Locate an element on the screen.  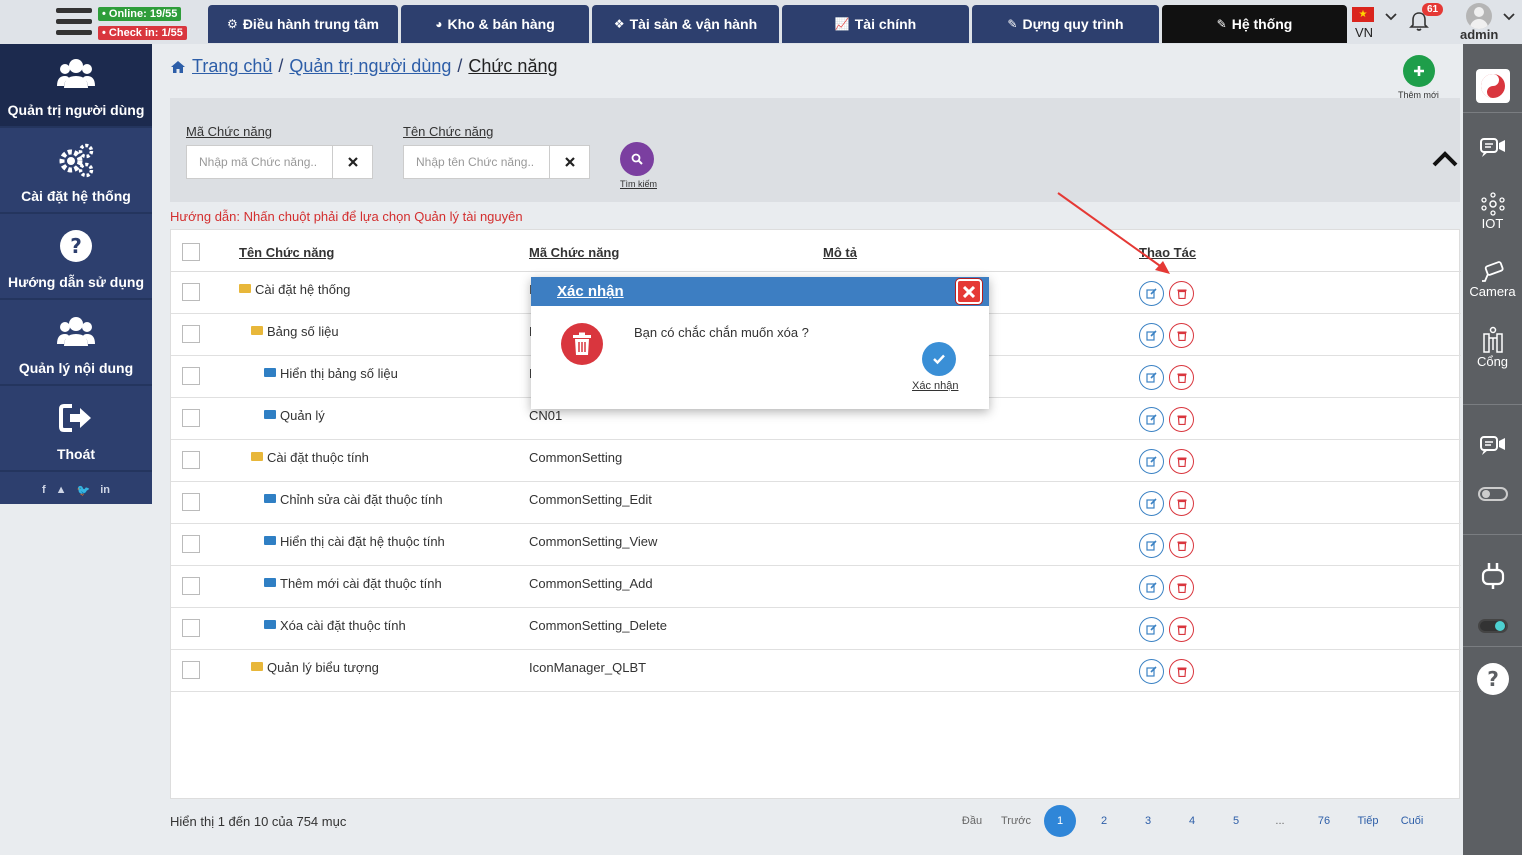
page-current: 1 is located at coordinates (1060, 821).